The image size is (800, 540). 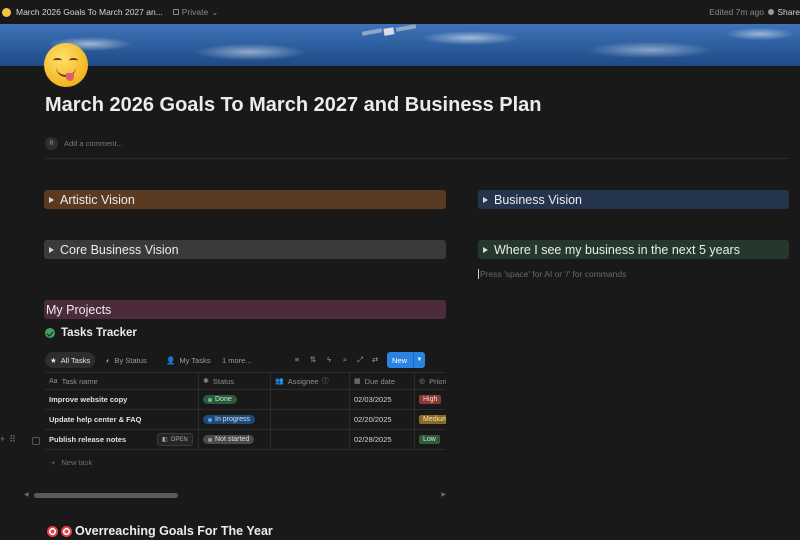 What do you see at coordinates (360, 360) in the screenshot?
I see `expand-icon: ⤢` at bounding box center [360, 360].